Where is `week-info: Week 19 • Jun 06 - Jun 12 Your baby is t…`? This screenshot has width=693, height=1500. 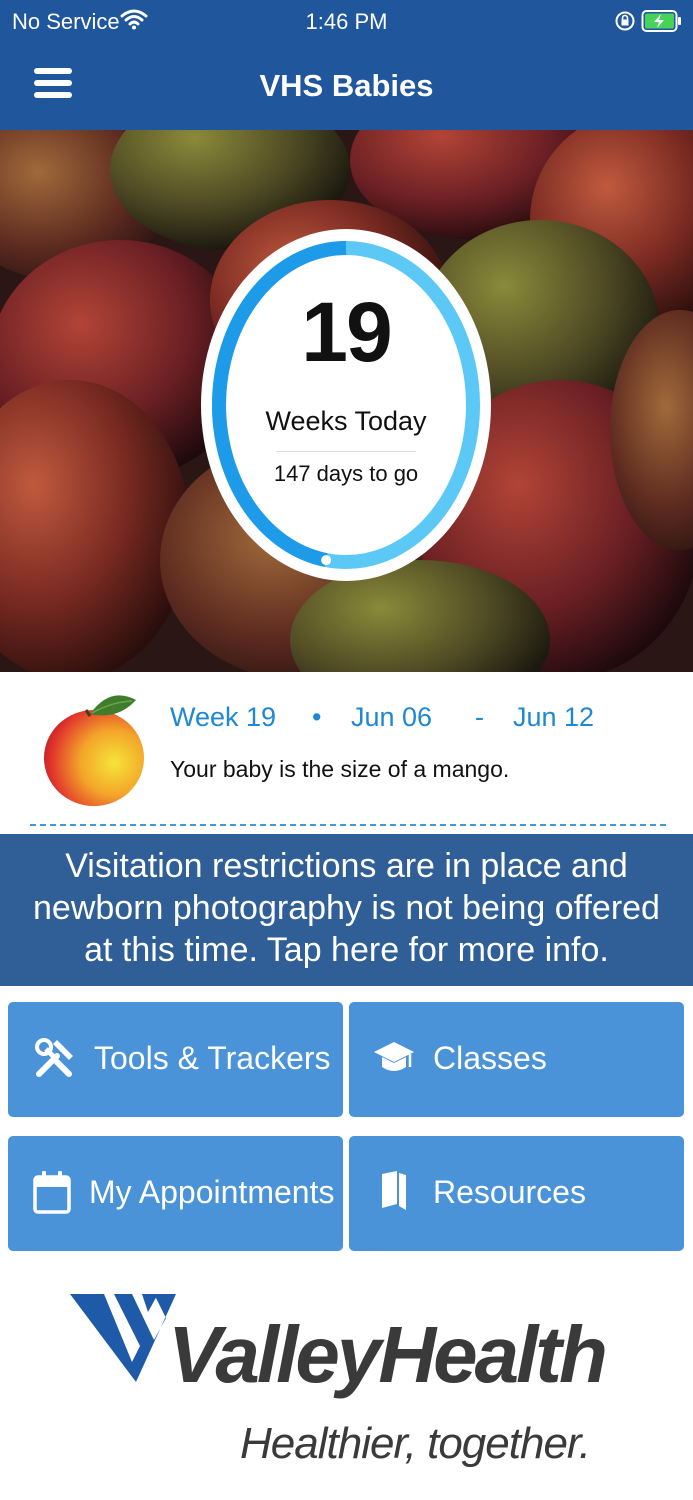
week-info: Week 19 • Jun 06 - Jun 12 Your baby is t… is located at coordinates (346, 753).